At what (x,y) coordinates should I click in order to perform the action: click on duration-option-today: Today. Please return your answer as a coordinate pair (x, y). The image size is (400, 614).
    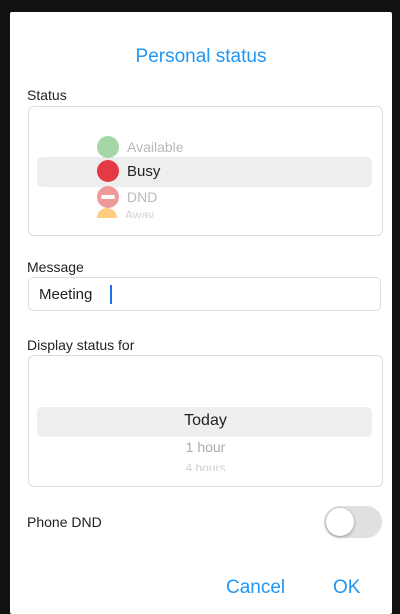
    Looking at the image, I should click on (205, 421).